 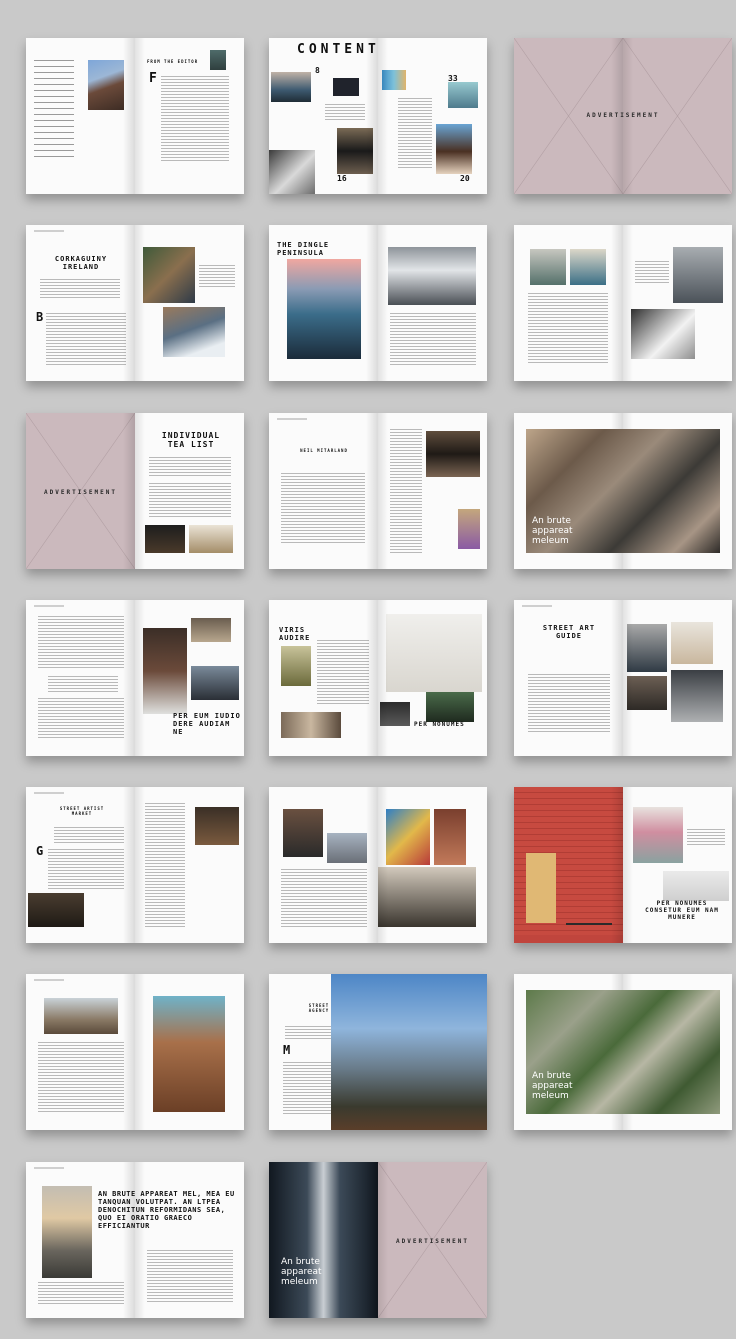 I want to click on advert-right-3: ADVERTISEMENT, so click(x=432, y=1240).